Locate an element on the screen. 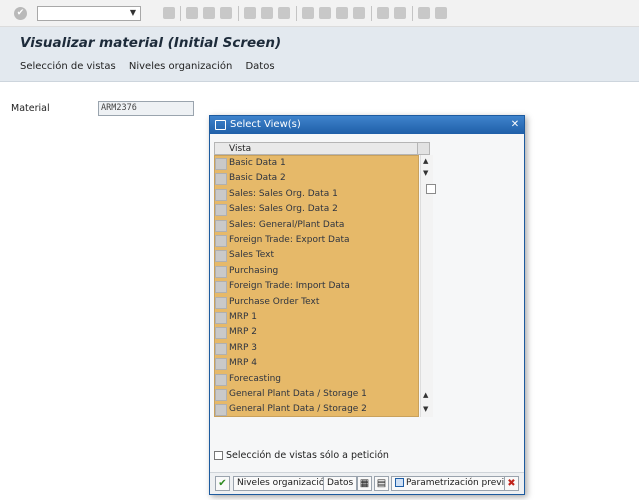  page-title: Visualizar material (Initial Screen) is located at coordinates (151, 43).